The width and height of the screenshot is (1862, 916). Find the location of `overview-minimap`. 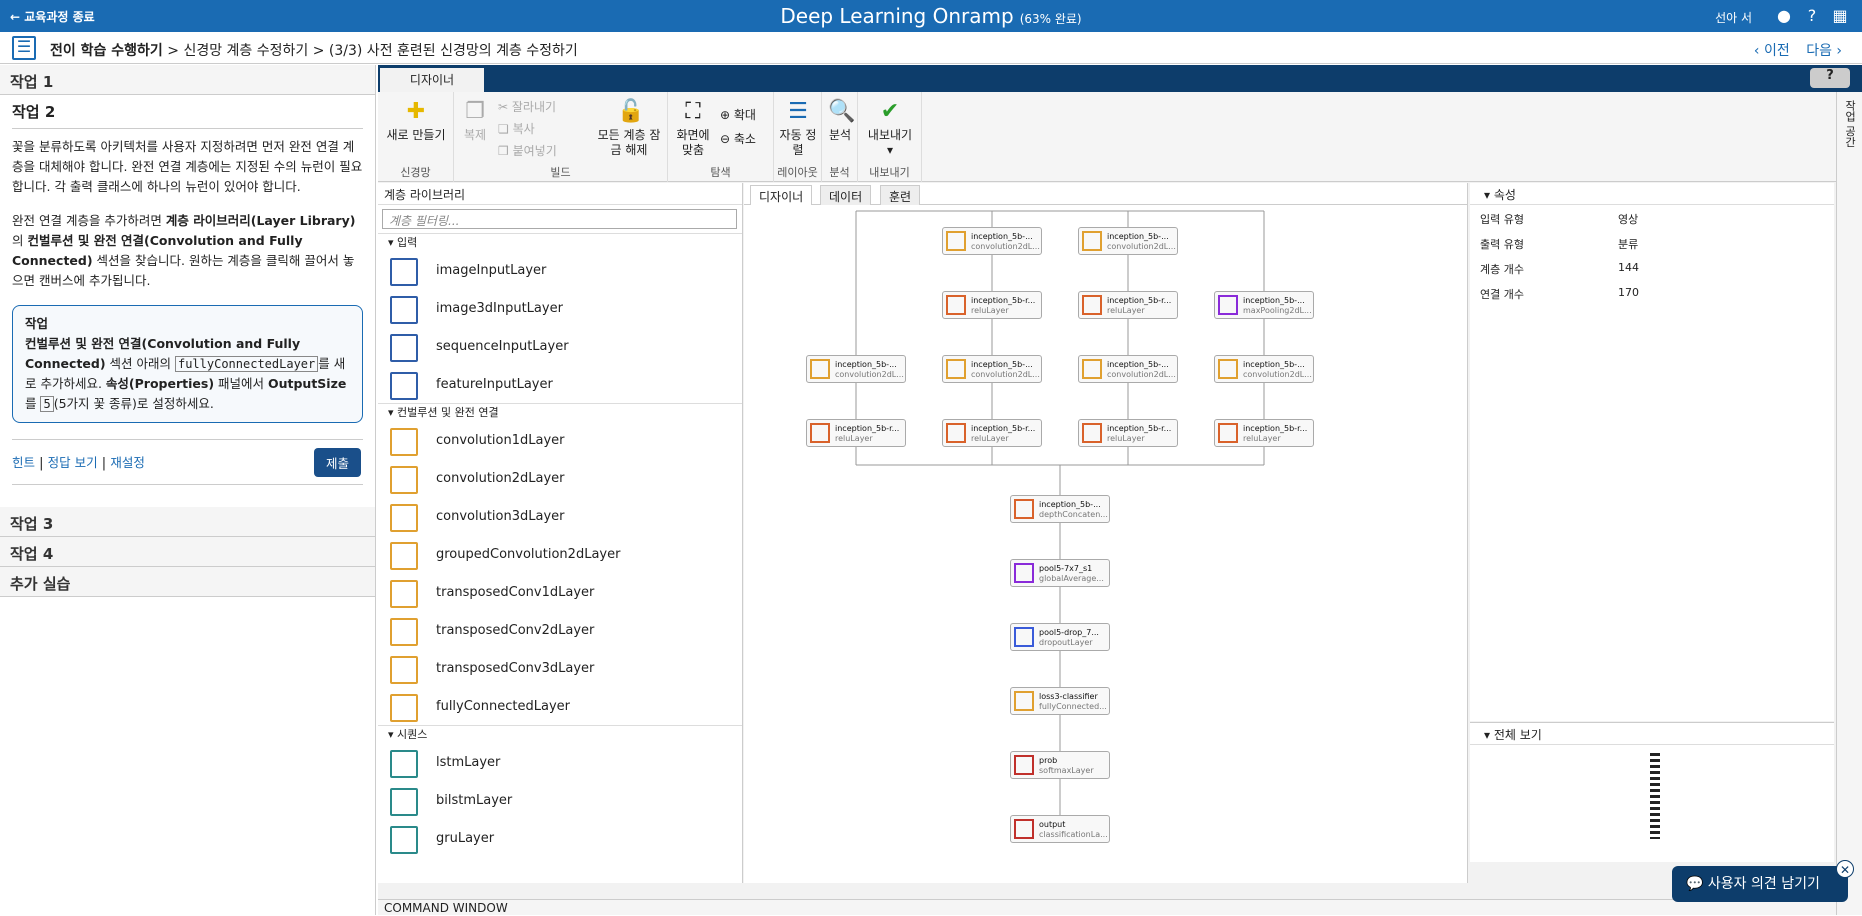

overview-minimap is located at coordinates (1655, 796).